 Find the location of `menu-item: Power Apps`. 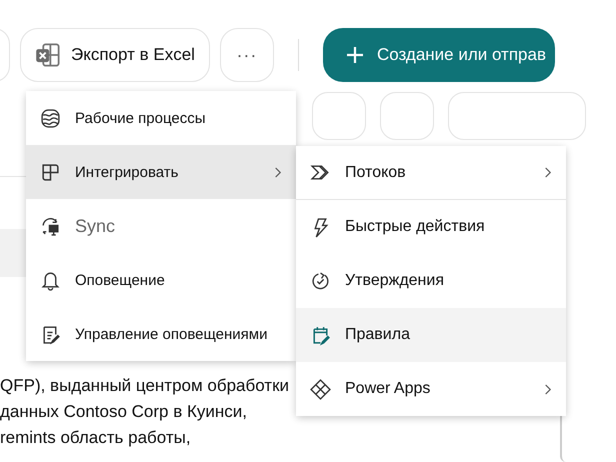

menu-item: Power Apps is located at coordinates (431, 389).